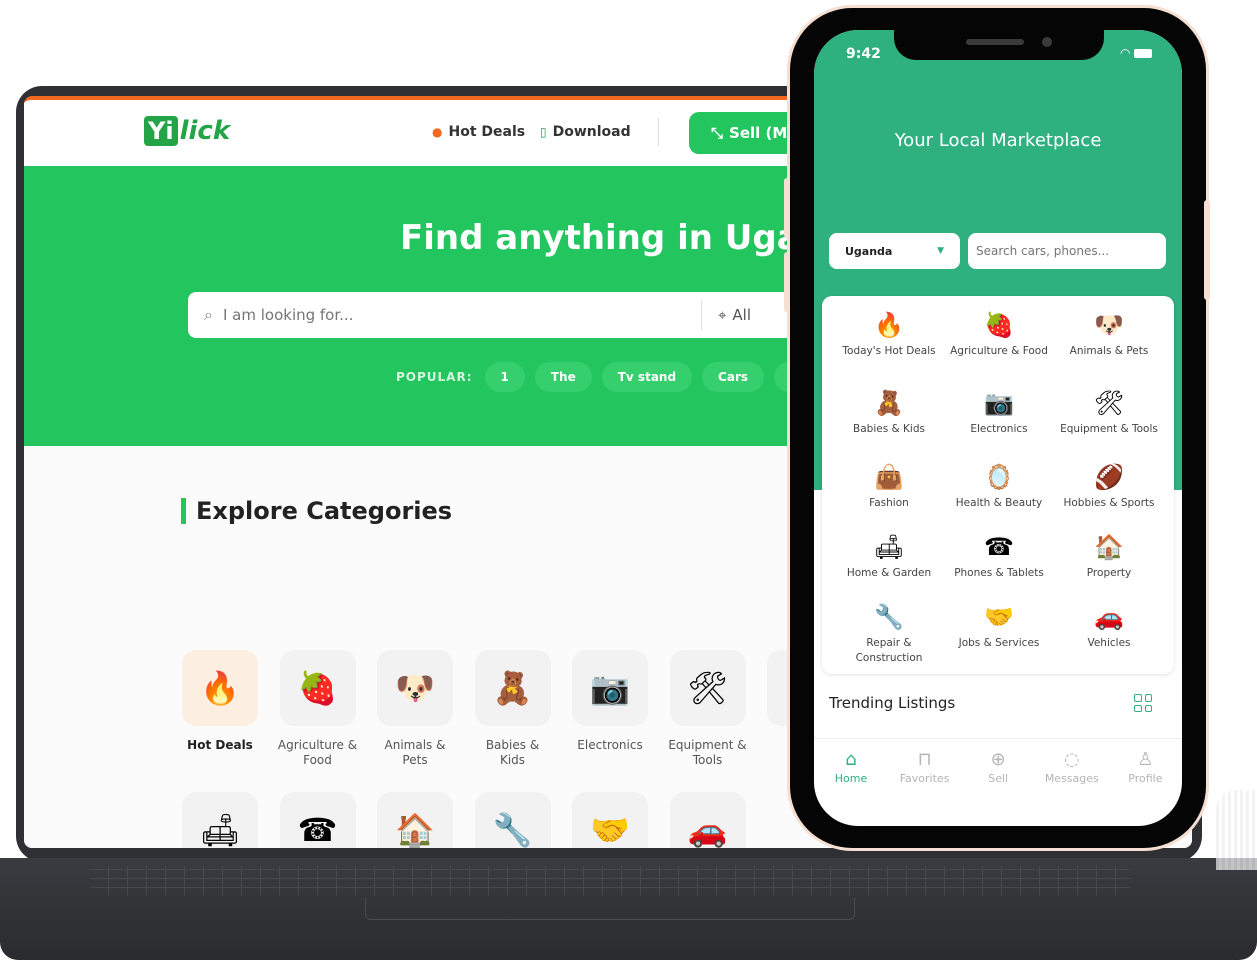 Image resolution: width=1257 pixels, height=960 pixels. What do you see at coordinates (998, 759) in the screenshot?
I see `plus-circle-icon: ⊕` at bounding box center [998, 759].